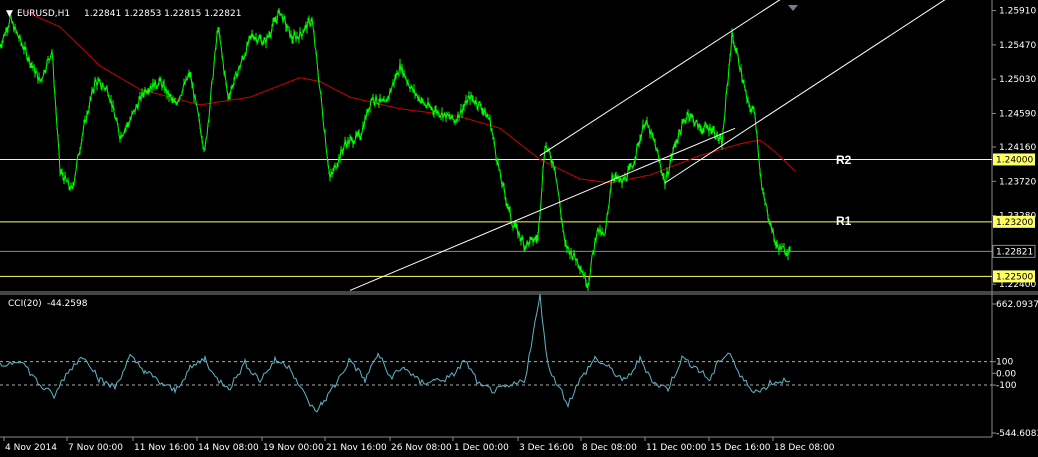 The image size is (1038, 457). Describe the element at coordinates (25, 304) in the screenshot. I see `indicator-name: CCI(20)` at that location.